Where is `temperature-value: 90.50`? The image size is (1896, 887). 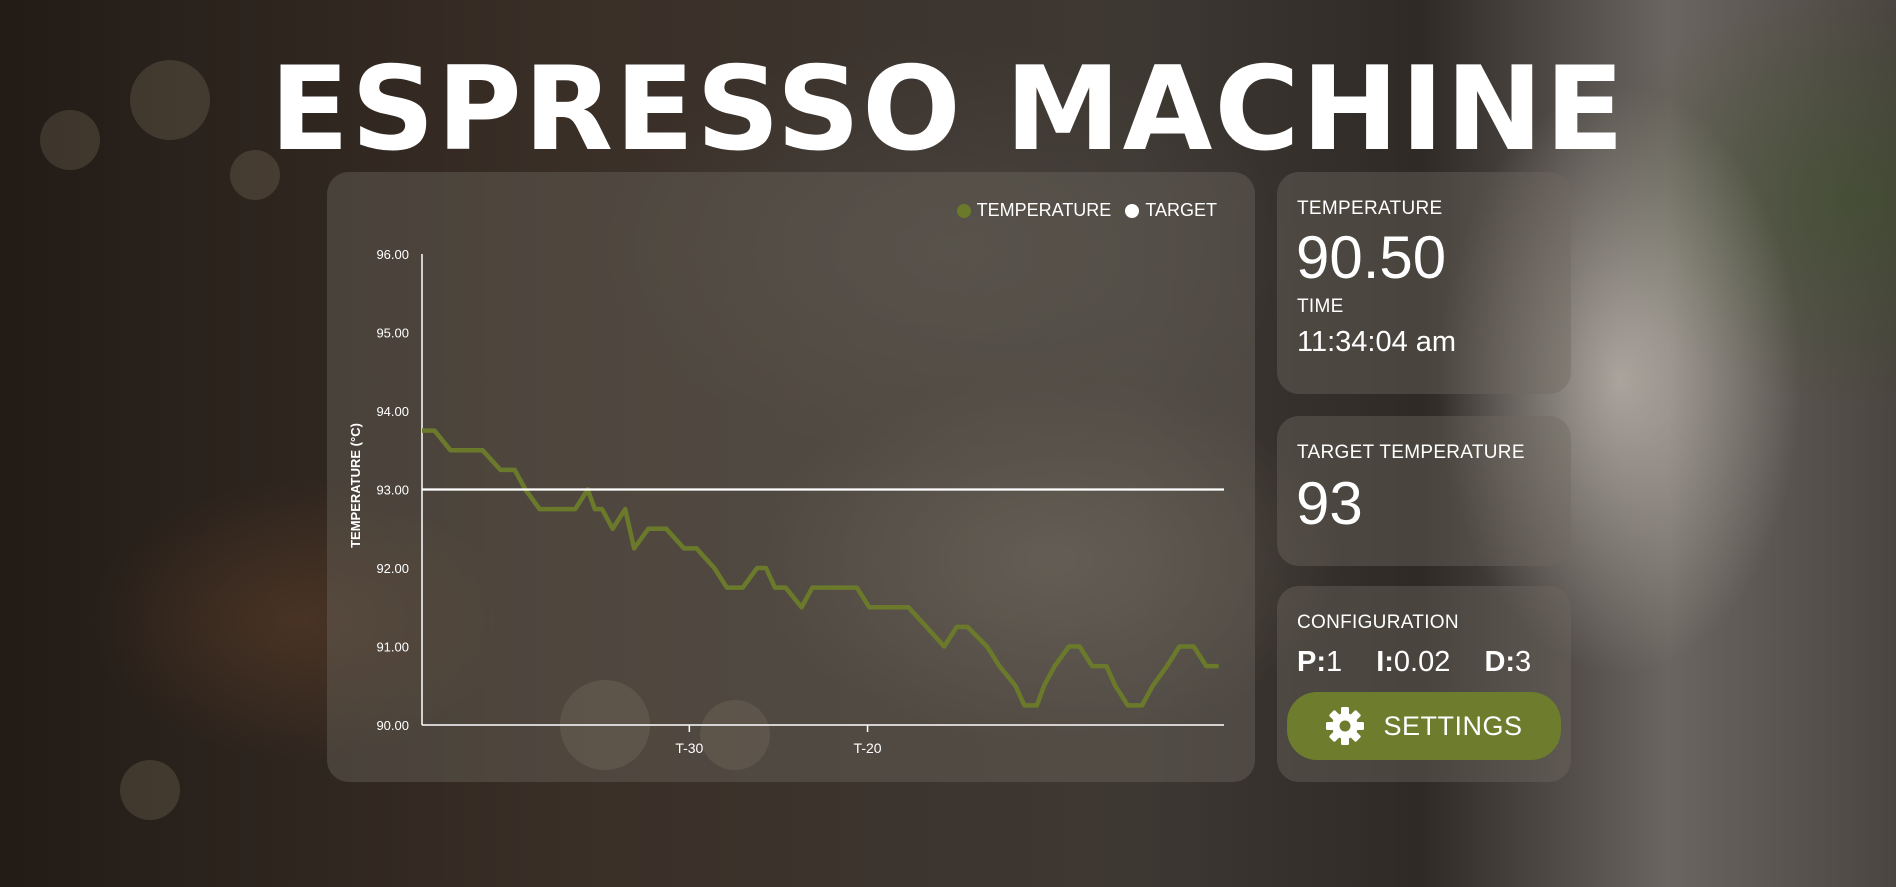 temperature-value: 90.50 is located at coordinates (1371, 257).